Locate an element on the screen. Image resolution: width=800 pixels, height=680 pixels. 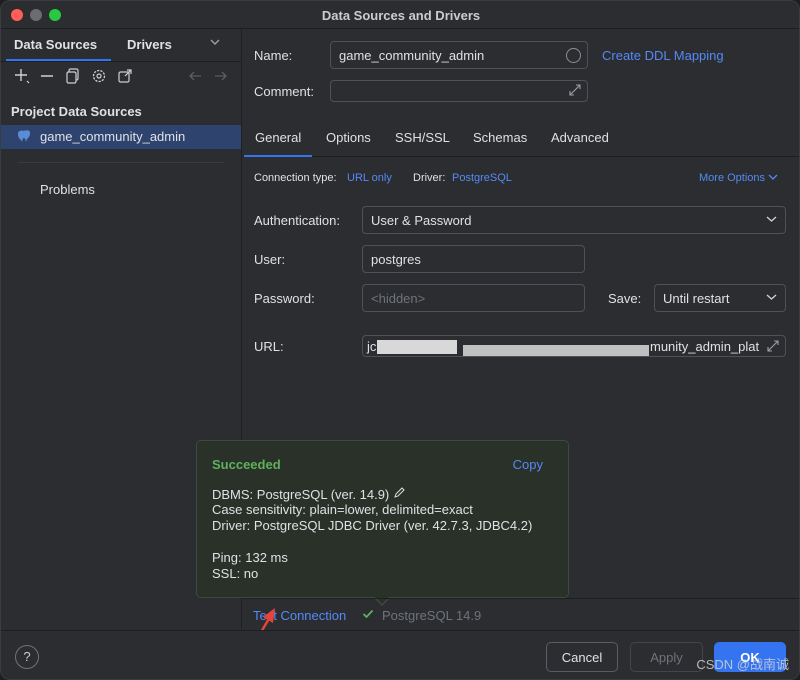
driver-link: PostgreSQL is located at coordinates (482, 178).